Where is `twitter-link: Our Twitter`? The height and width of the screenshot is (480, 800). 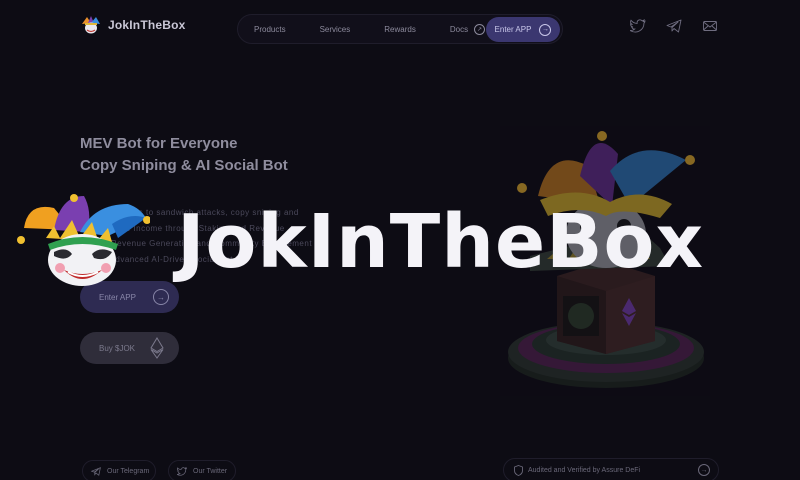 twitter-link: Our Twitter is located at coordinates (202, 470).